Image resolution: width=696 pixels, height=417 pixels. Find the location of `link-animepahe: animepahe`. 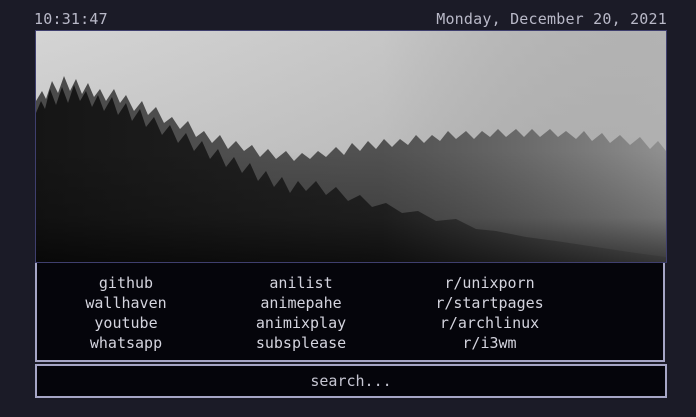

link-animepahe: animepahe is located at coordinates (300, 303).